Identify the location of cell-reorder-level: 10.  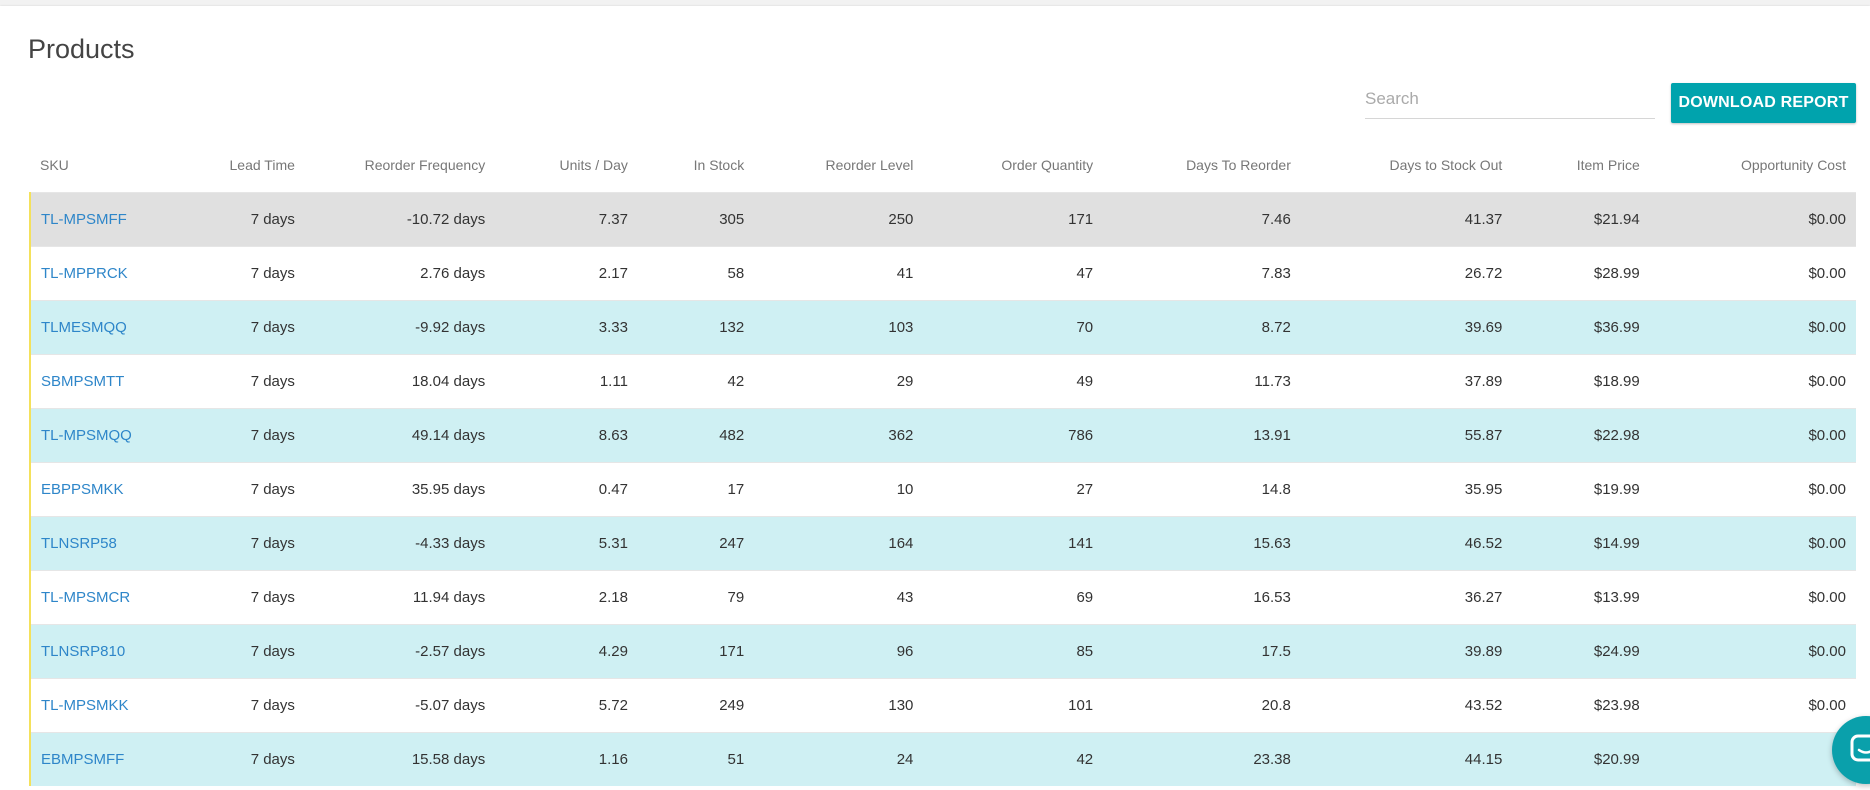
(839, 489).